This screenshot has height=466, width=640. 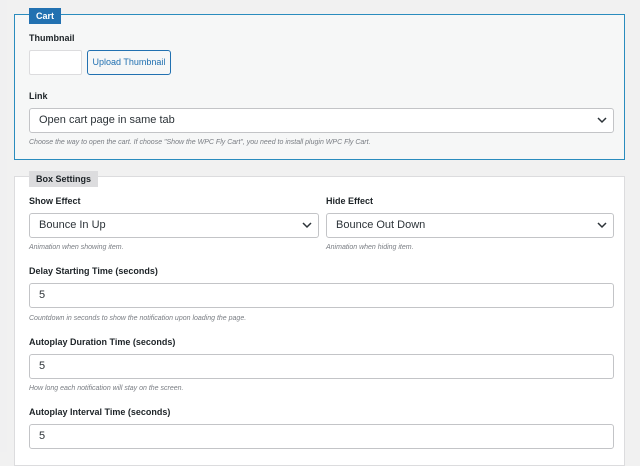 I want to click on link-select-value: Open cart page in same tab, so click(x=107, y=120).